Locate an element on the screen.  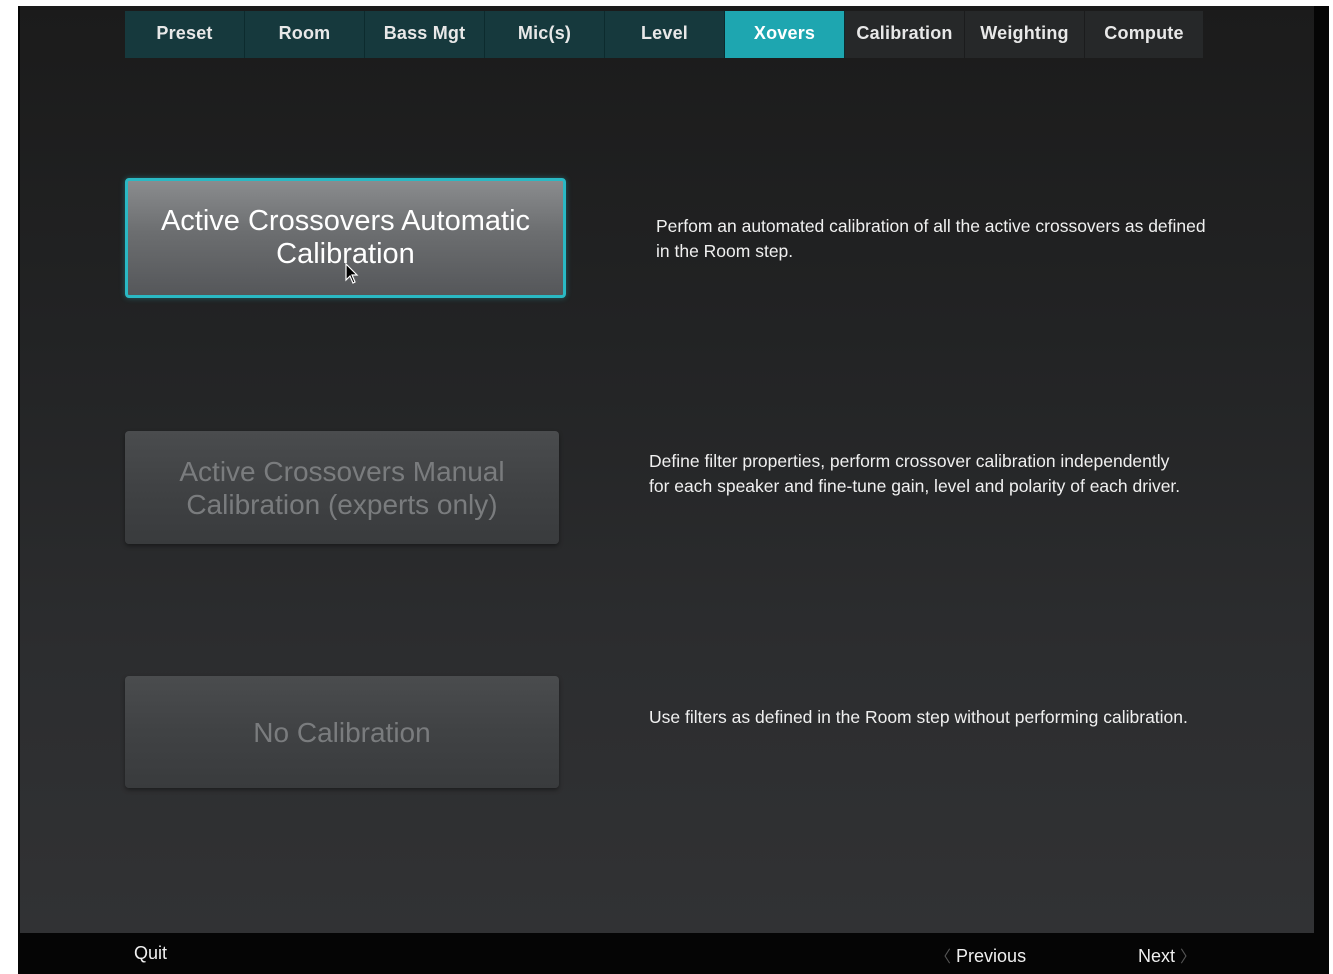
chevron-right-icon: 〉 is located at coordinates (1188, 957).